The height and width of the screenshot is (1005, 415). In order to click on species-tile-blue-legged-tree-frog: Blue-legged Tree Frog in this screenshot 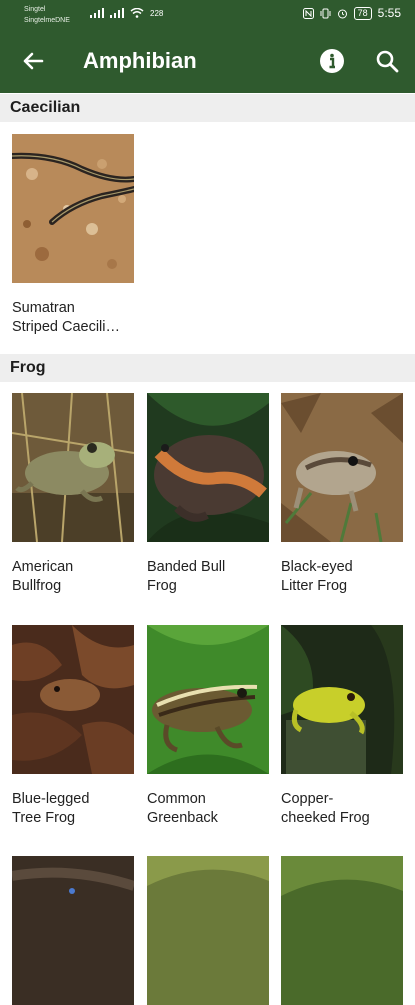, I will do `click(74, 726)`.